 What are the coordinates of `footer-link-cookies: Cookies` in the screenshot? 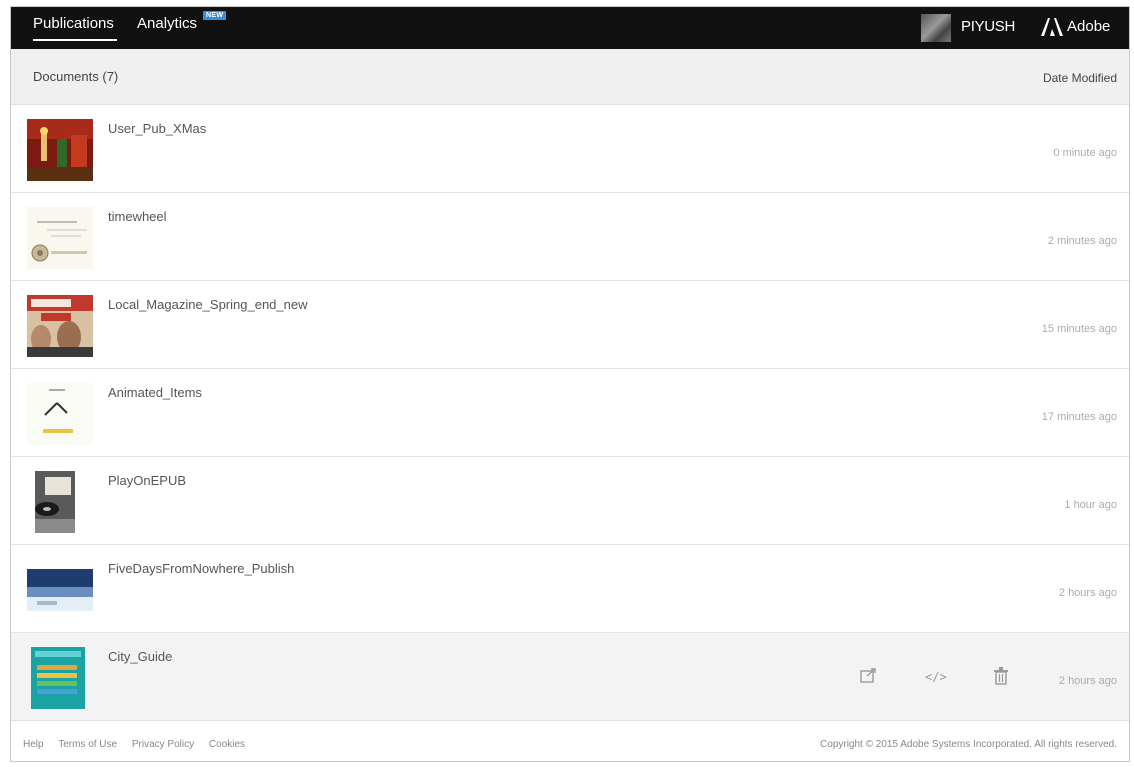 It's located at (227, 744).